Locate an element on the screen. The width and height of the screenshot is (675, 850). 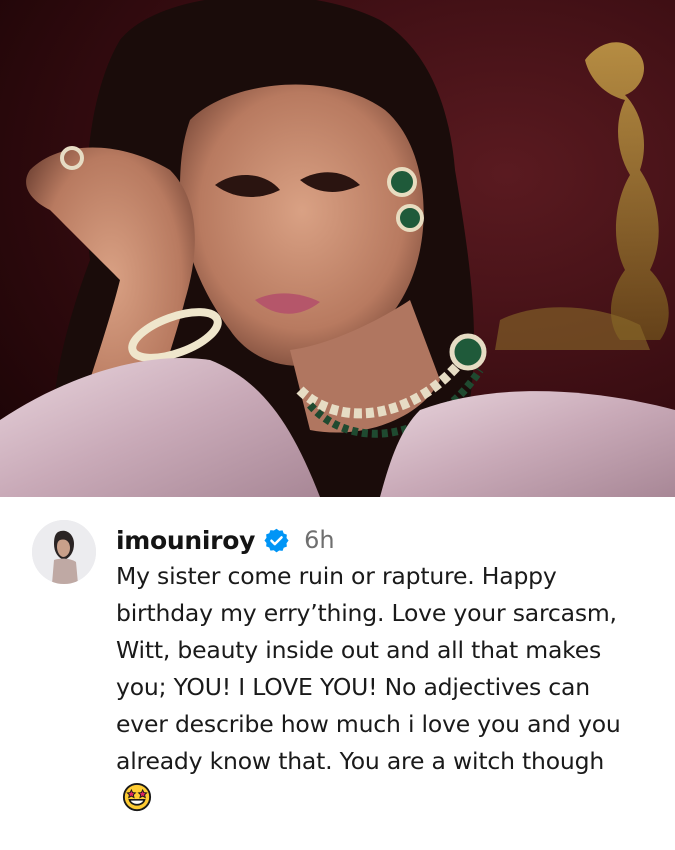
comment-timestamp: 6h is located at coordinates (319, 540).